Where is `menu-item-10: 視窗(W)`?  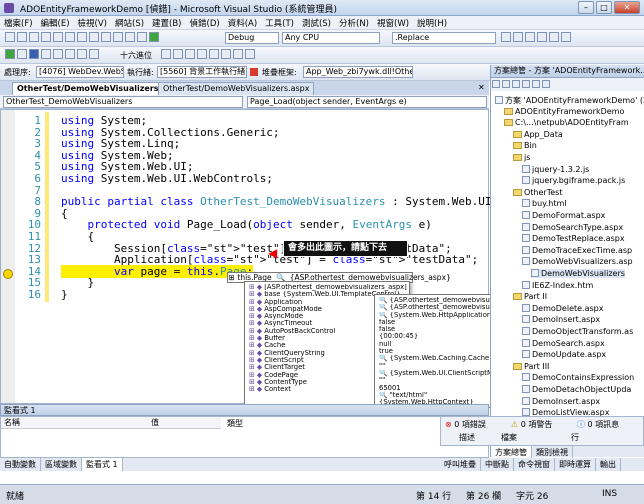
menu-item-10: 視窗(W) is located at coordinates (393, 23).